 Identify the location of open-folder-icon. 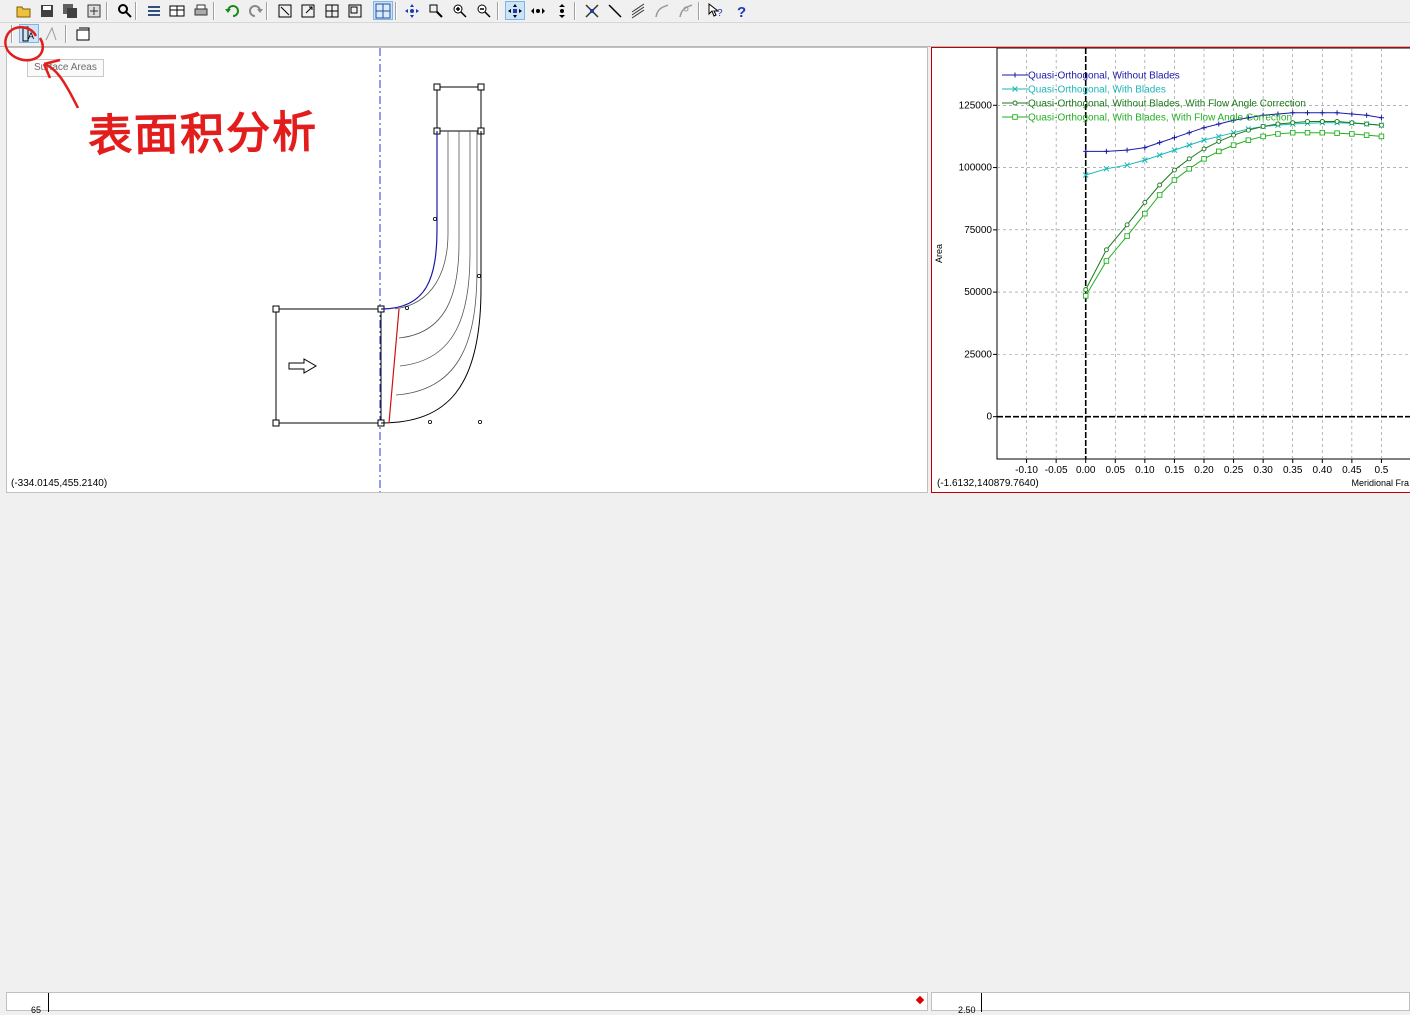
(23, 11).